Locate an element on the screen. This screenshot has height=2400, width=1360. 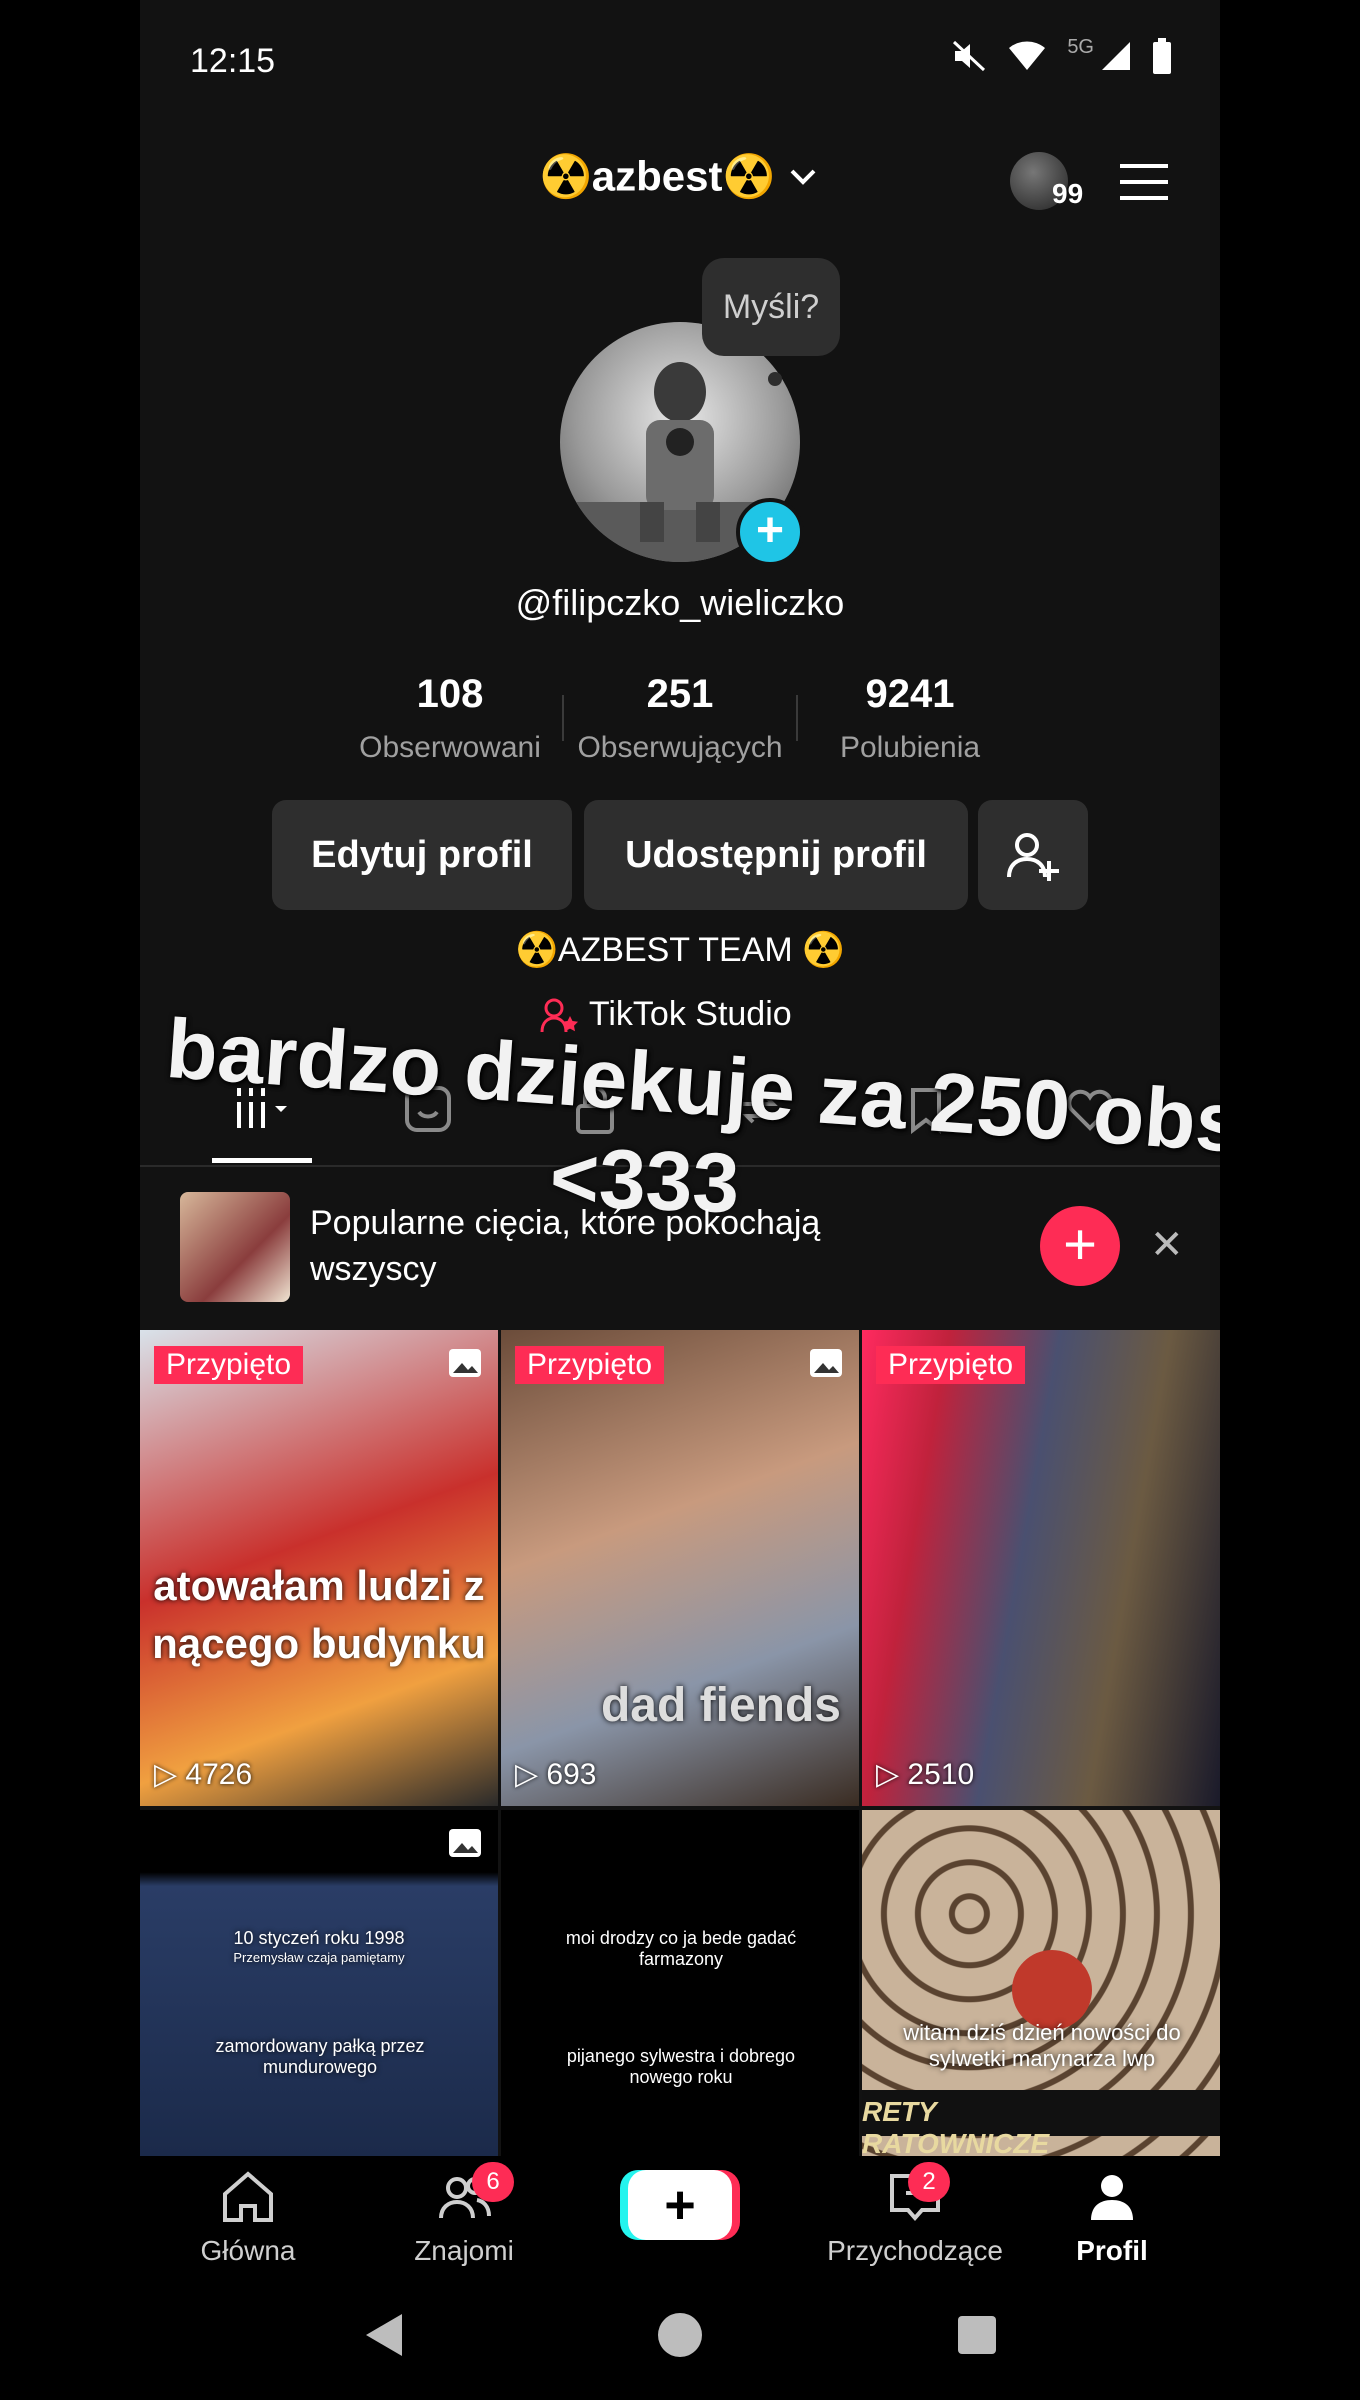
stat-divider is located at coordinates (797, 718).